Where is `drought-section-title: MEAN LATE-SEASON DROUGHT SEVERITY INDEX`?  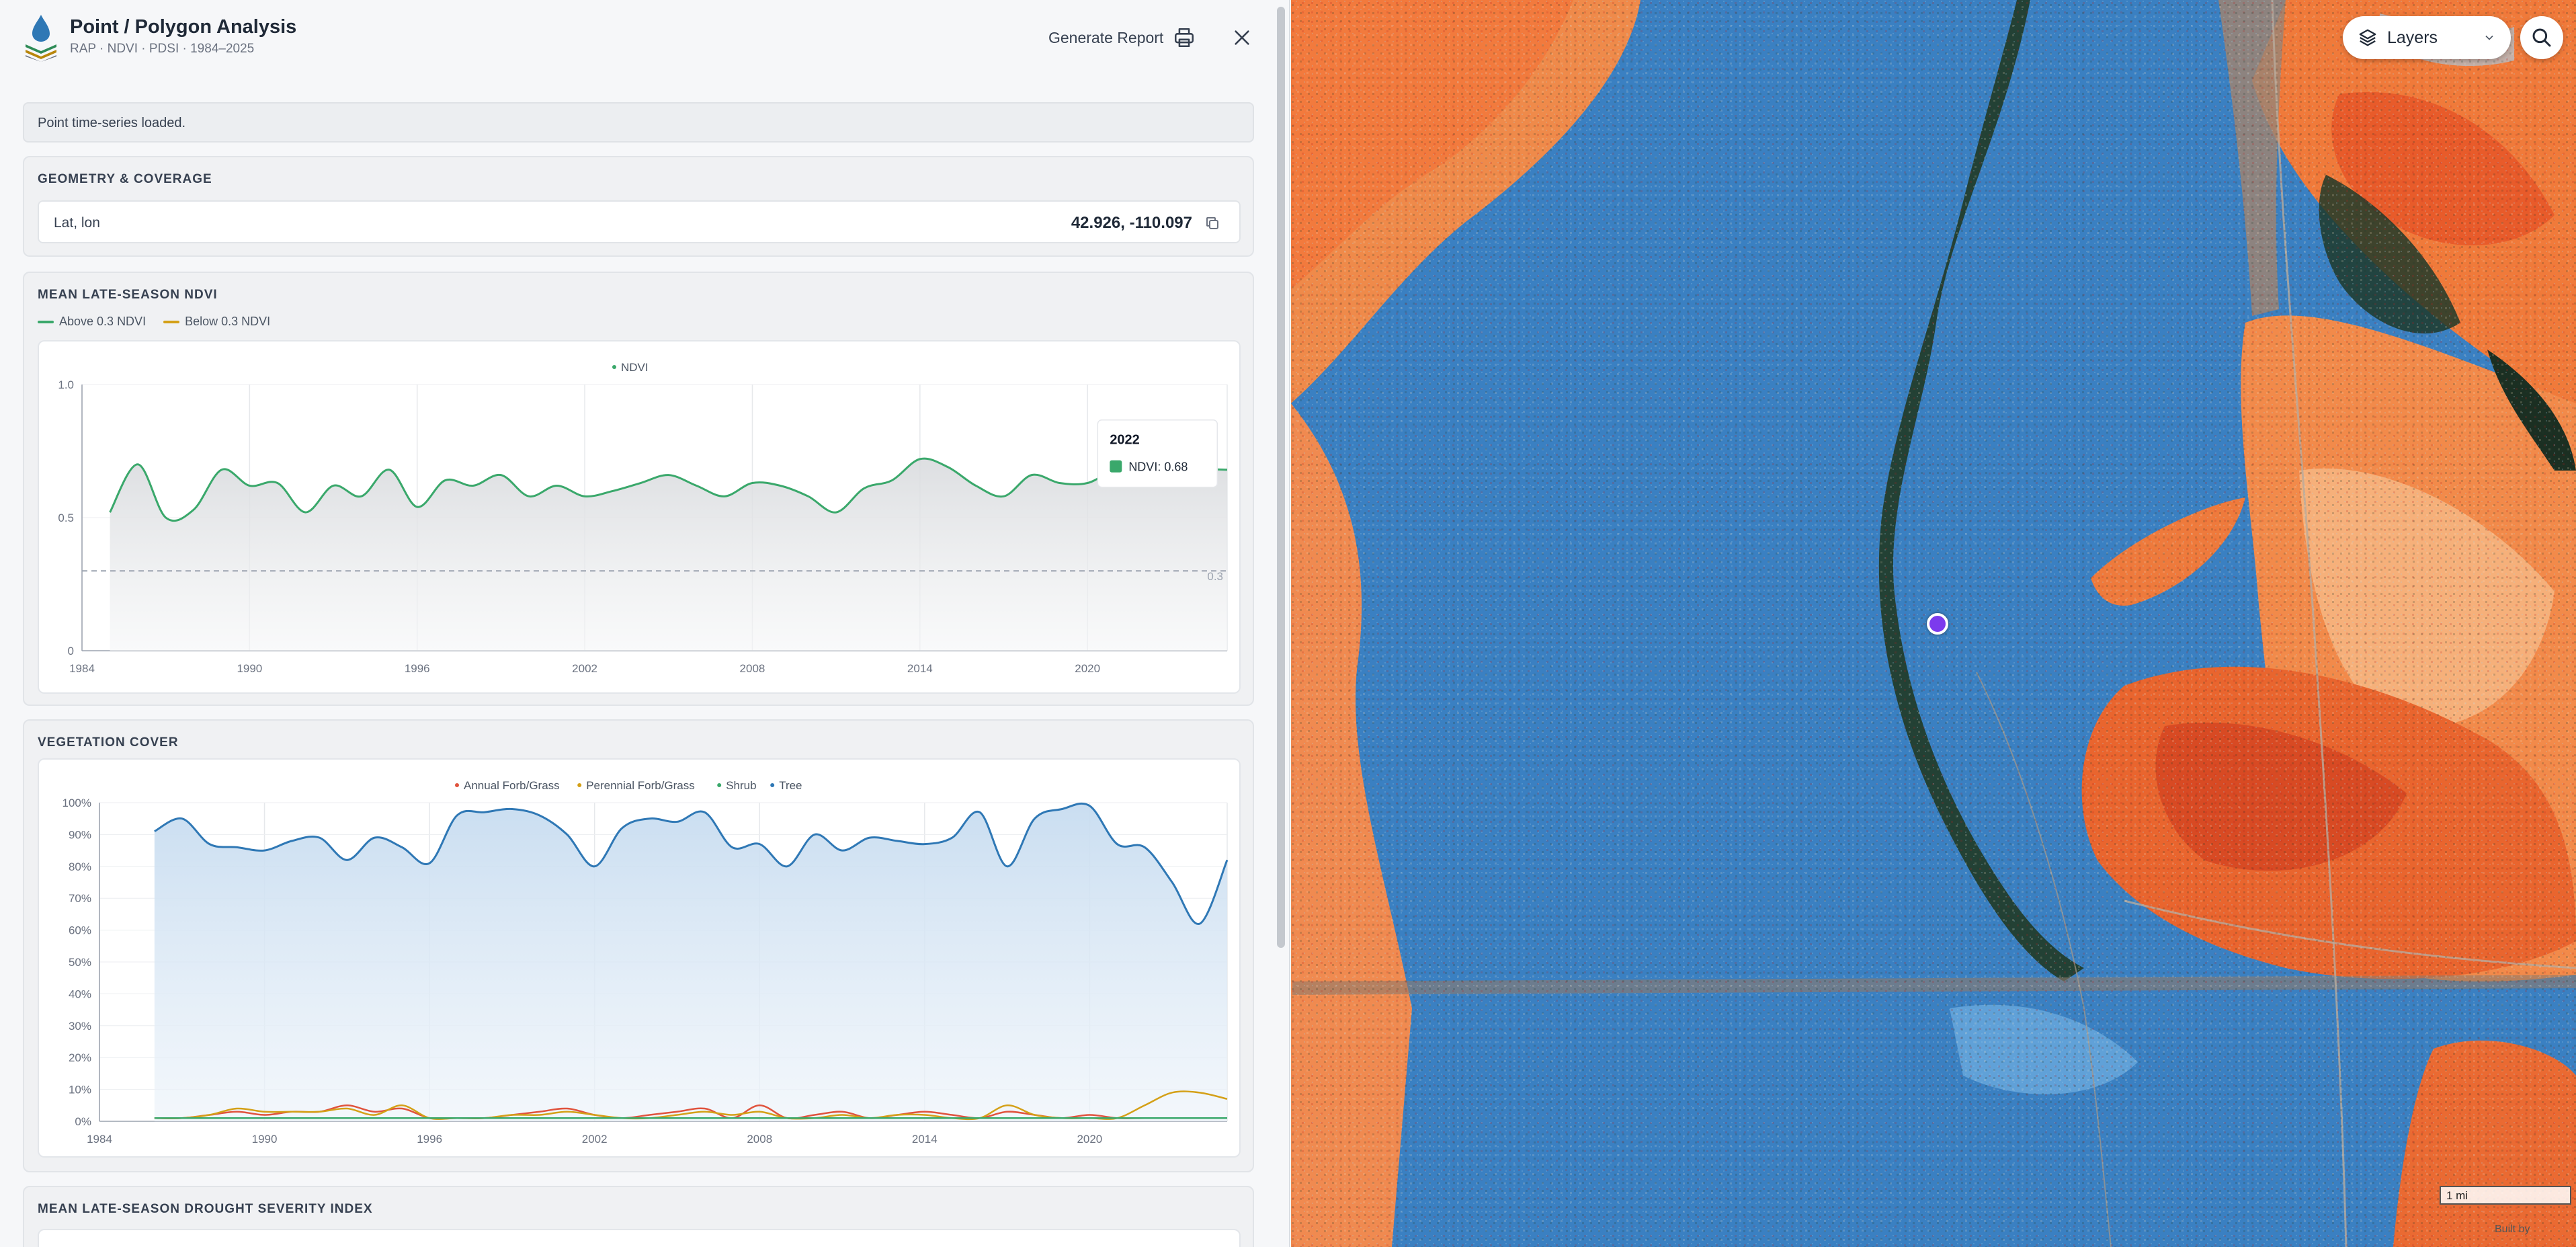
drought-section-title: MEAN LATE-SEASON DROUGHT SEVERITY INDEX is located at coordinates (206, 1209).